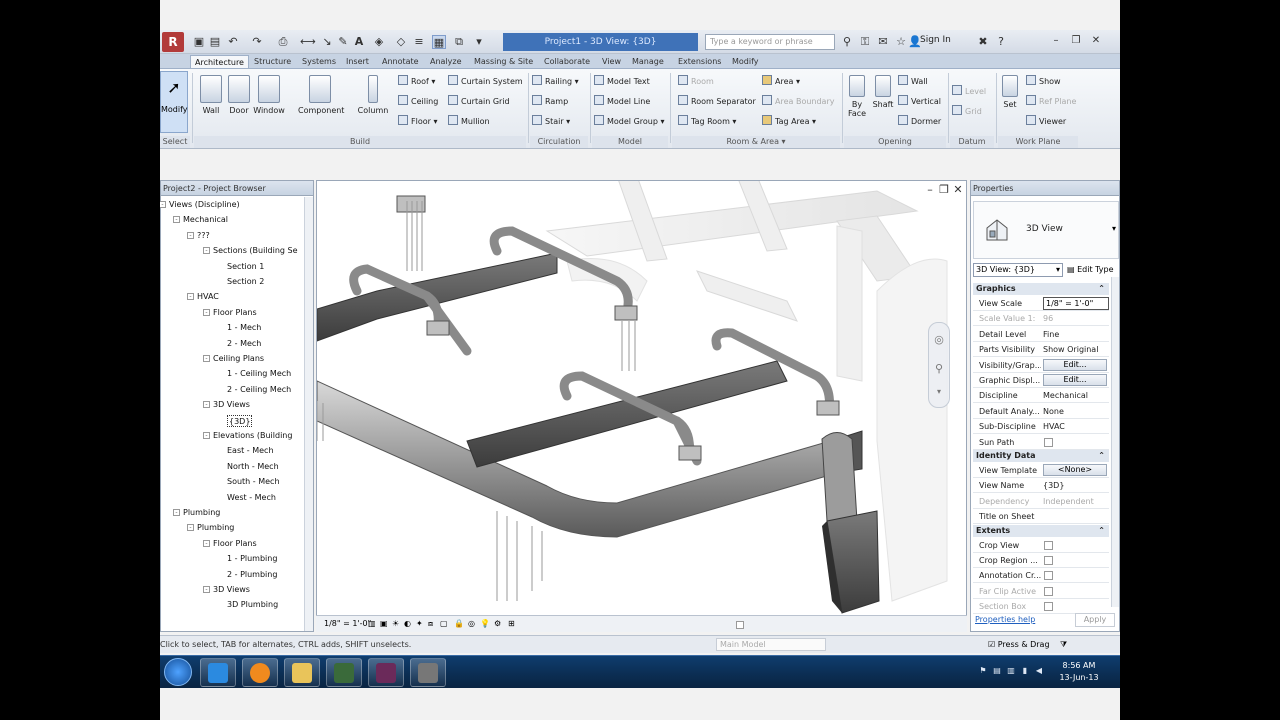 Image resolution: width=1280 pixels, height=720 pixels. I want to click on close-hidden-icon: ⧉, so click(459, 42).